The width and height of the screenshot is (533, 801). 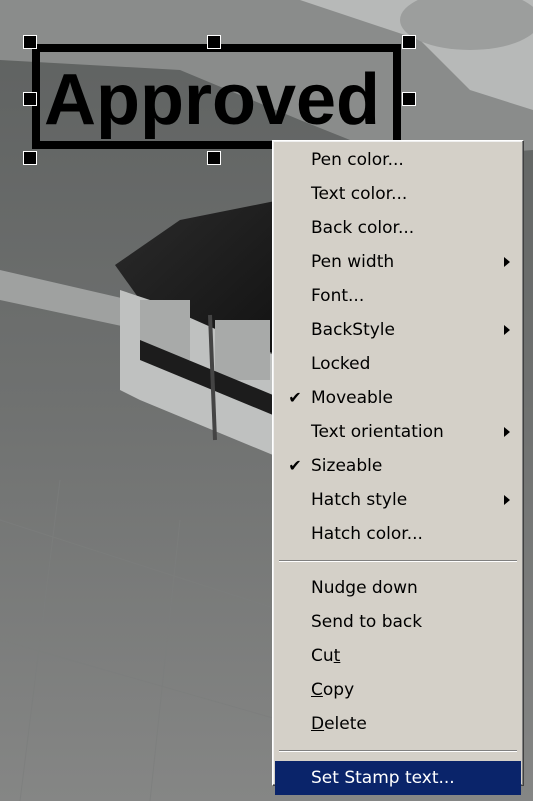 What do you see at coordinates (409, 99) in the screenshot?
I see `resize-handle-middle-right` at bounding box center [409, 99].